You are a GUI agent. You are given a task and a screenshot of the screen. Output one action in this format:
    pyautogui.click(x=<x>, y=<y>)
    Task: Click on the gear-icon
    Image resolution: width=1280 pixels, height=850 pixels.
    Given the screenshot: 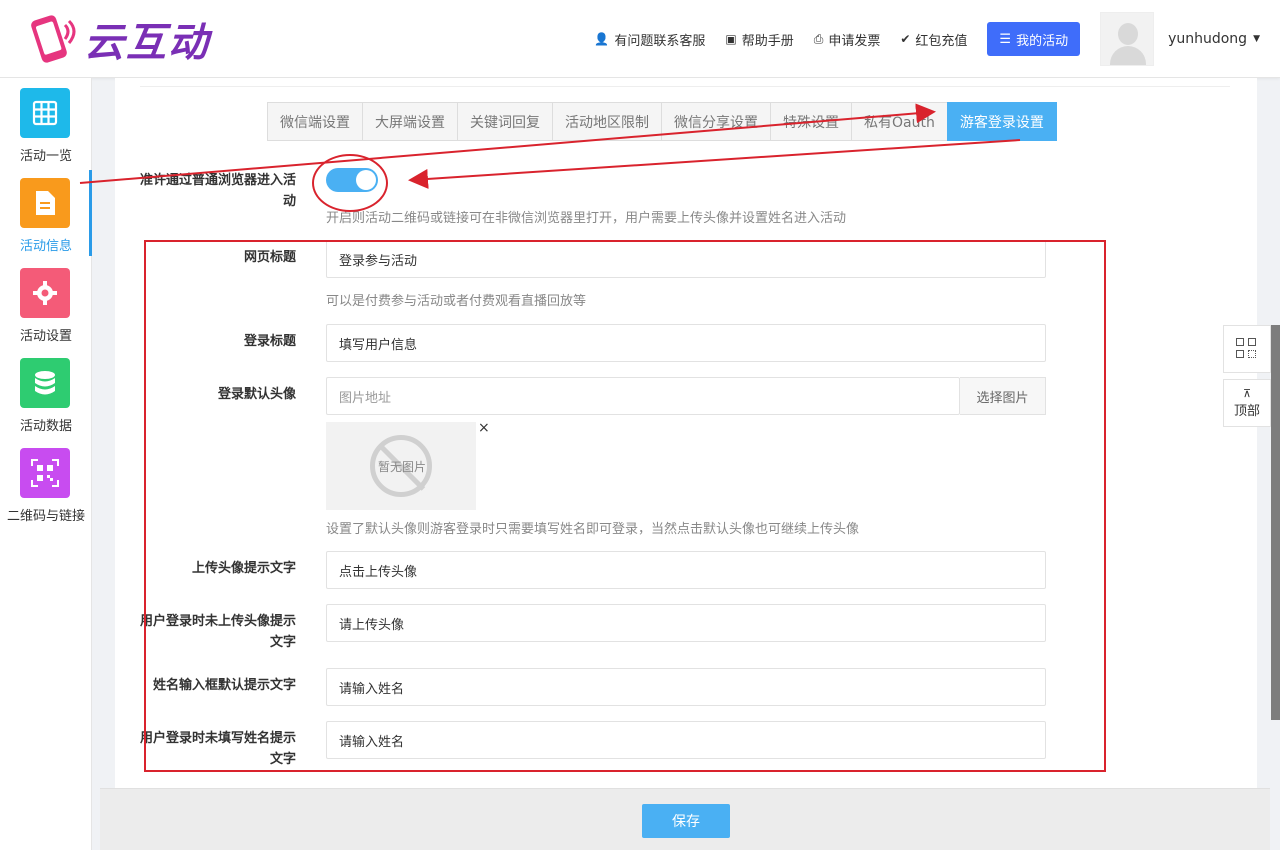 What is the action you would take?
    pyautogui.click(x=45, y=293)
    